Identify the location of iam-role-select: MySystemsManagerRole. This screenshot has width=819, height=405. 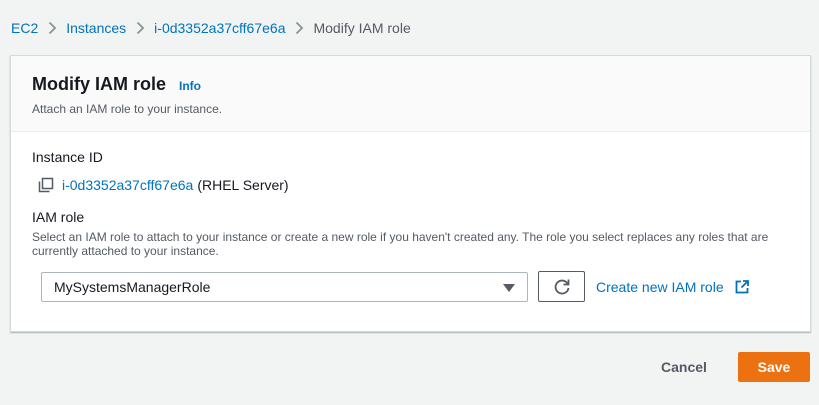
(284, 287).